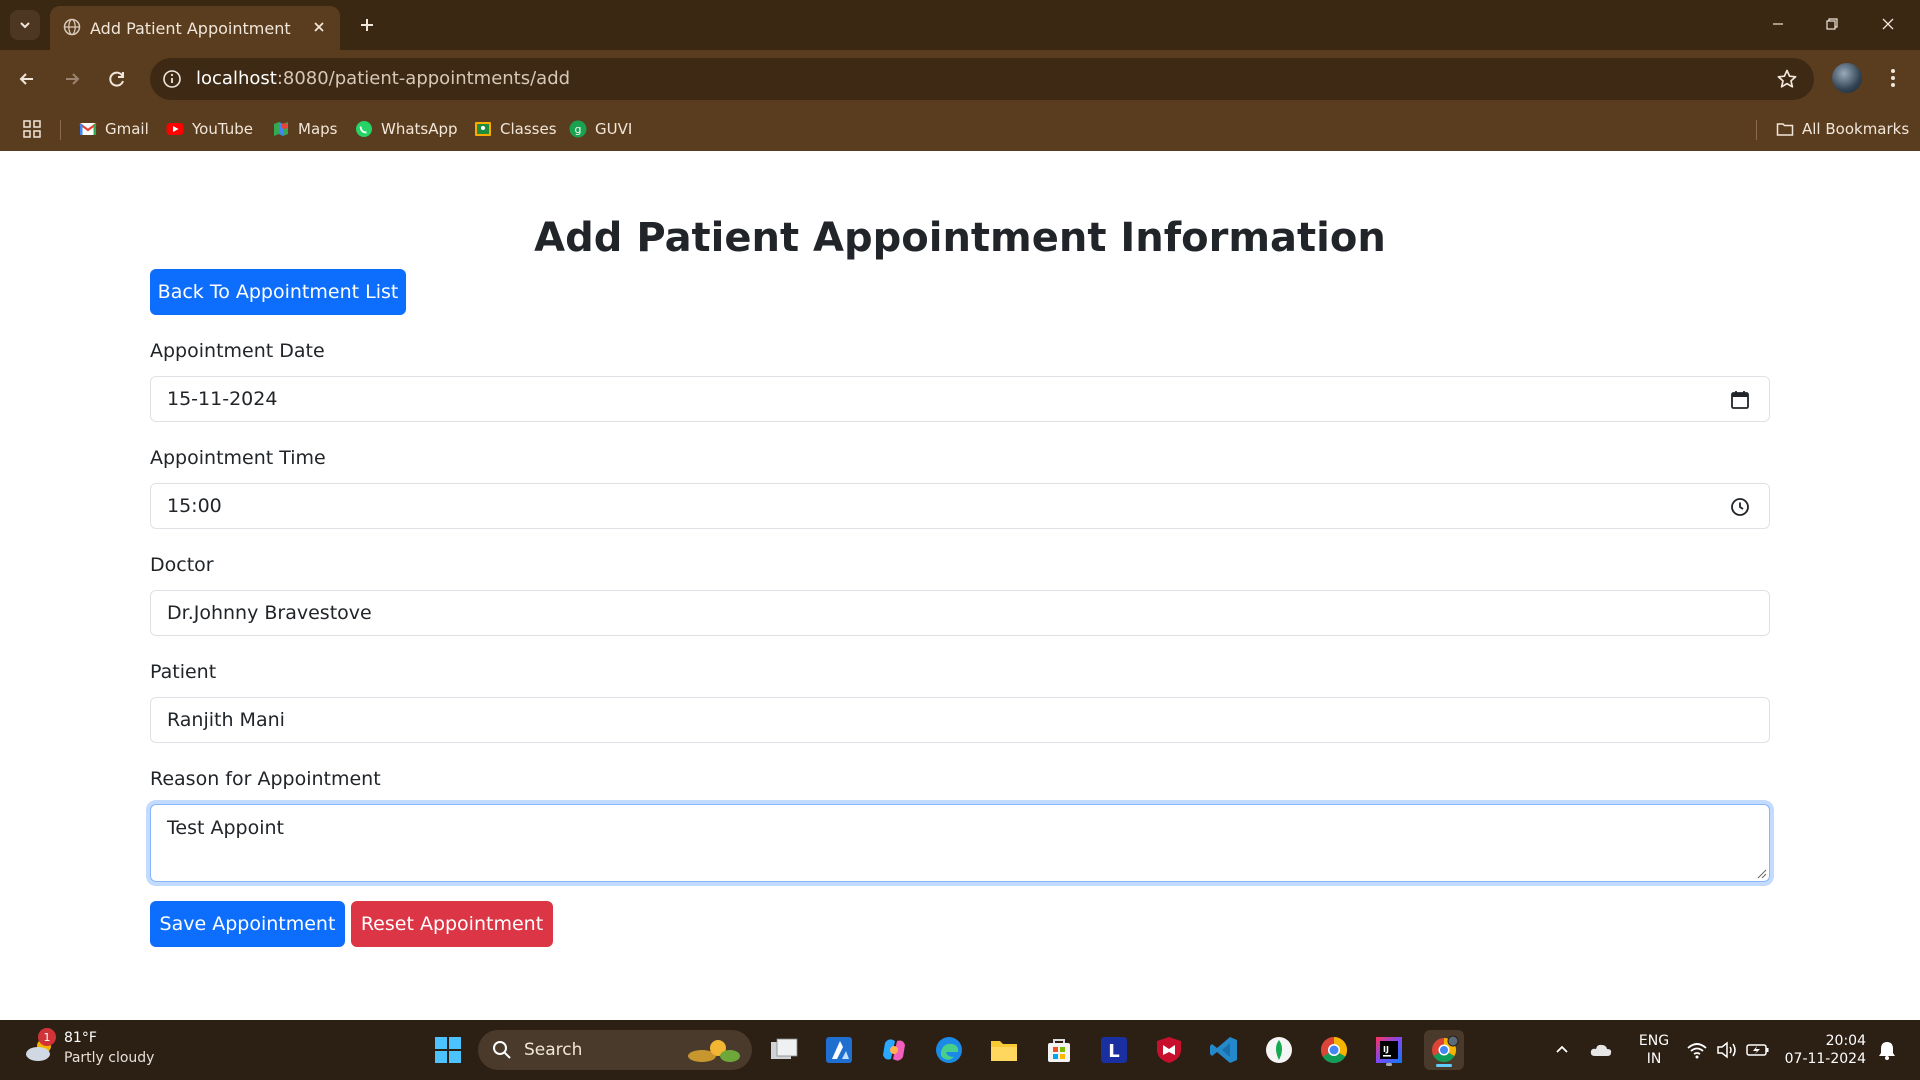 Image resolution: width=1920 pixels, height=1080 pixels. I want to click on bookmark-star-icon, so click(1787, 79).